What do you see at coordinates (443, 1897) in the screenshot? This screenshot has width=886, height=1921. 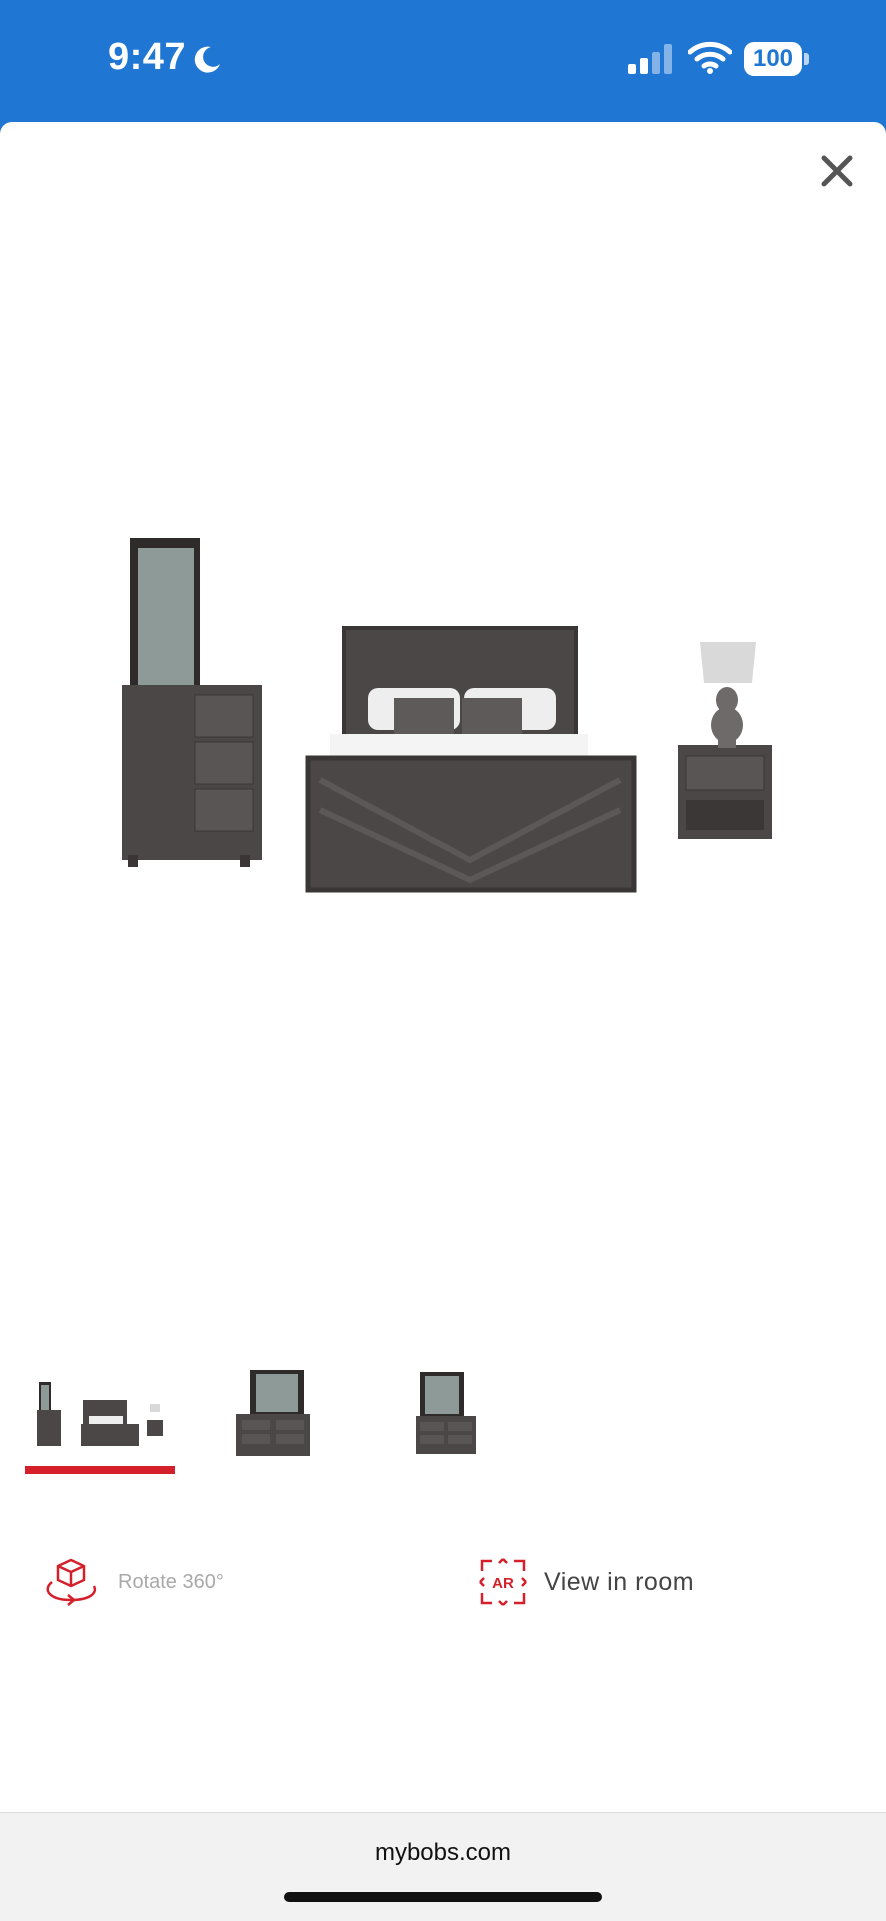 I see `home-indicator` at bounding box center [443, 1897].